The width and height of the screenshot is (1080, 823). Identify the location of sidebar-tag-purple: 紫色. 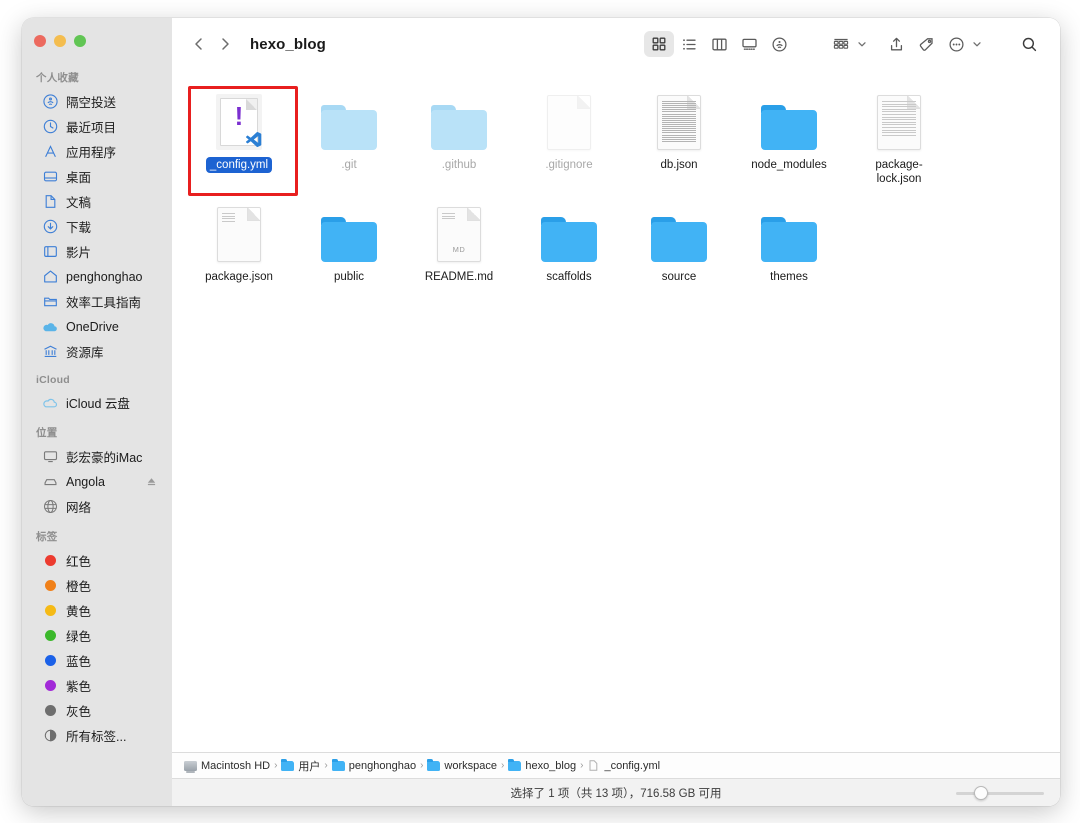
(97, 685).